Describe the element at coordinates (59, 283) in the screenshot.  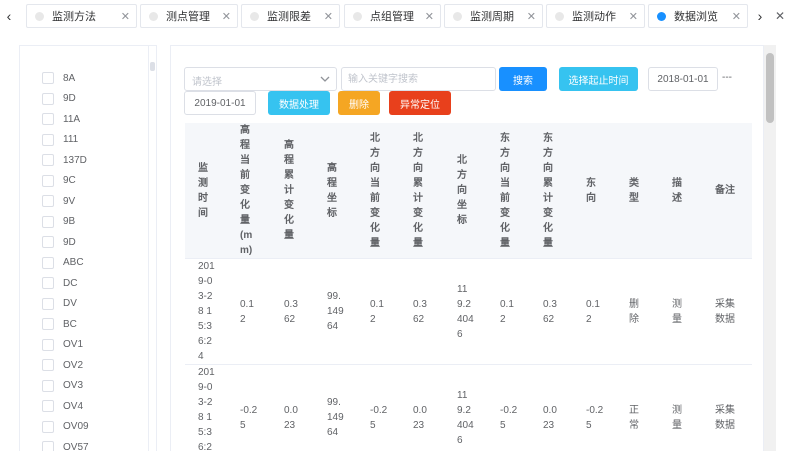
I see `tree-item: DC` at that location.